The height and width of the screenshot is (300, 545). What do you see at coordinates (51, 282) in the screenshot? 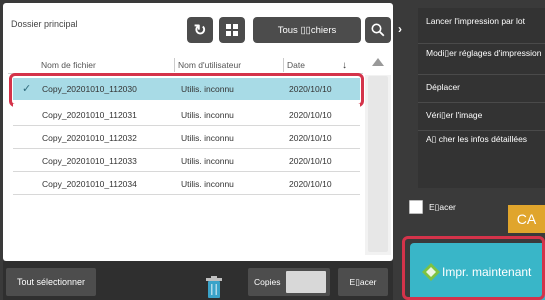
I see `select-all-button: Tout sélectionner` at bounding box center [51, 282].